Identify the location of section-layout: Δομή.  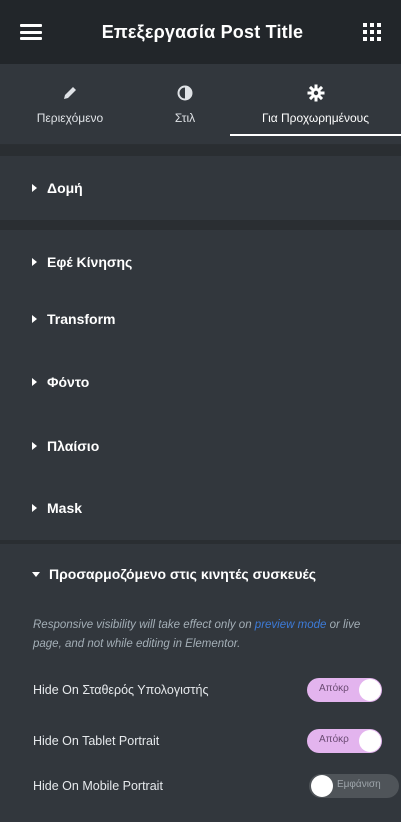
(200, 188).